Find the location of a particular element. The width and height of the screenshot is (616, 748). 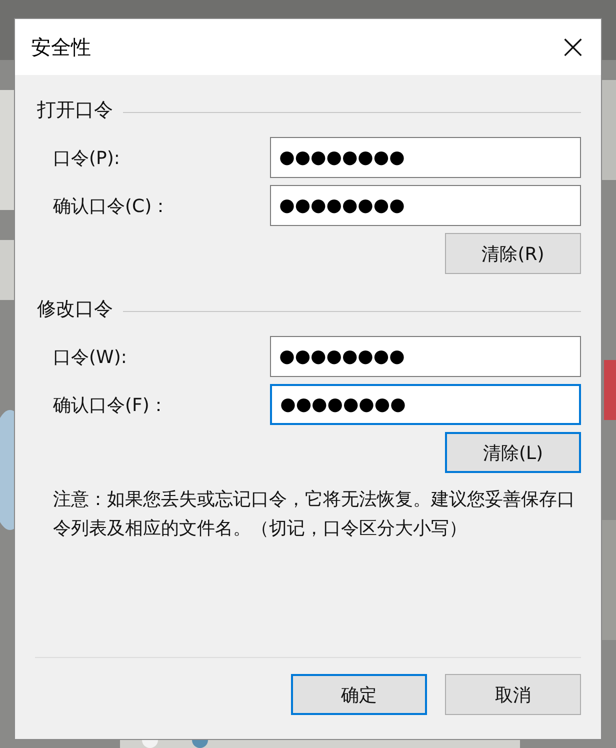

field-label: 确认口令(C)： is located at coordinates (112, 206).